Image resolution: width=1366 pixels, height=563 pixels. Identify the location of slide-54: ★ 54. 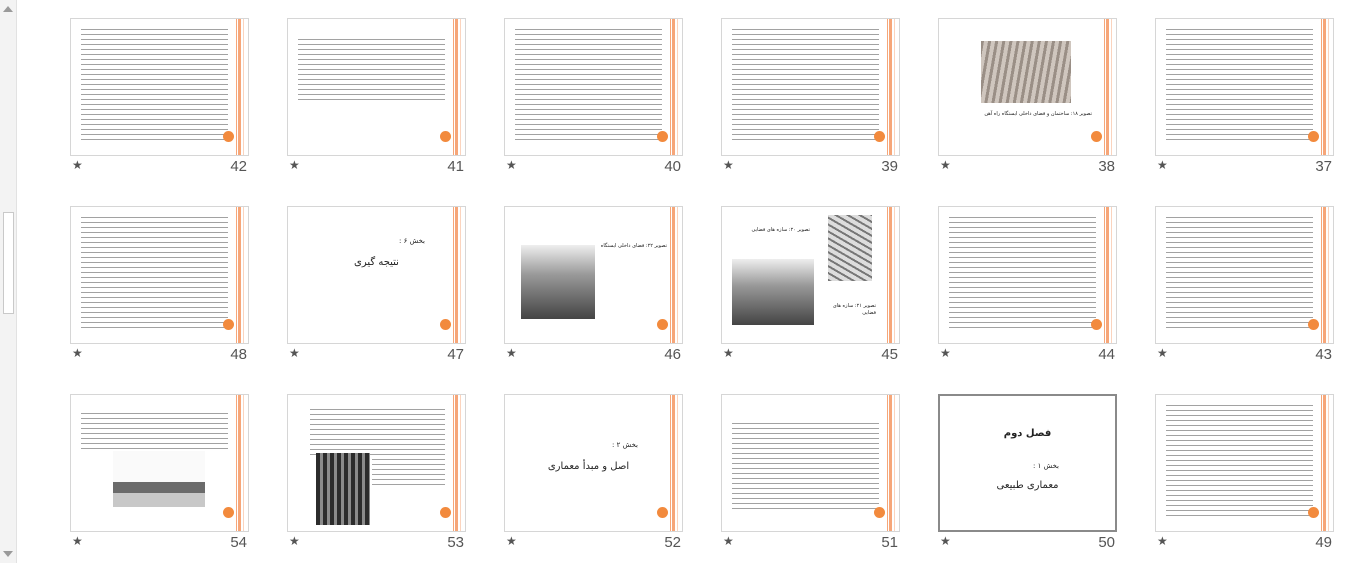
(159, 478).